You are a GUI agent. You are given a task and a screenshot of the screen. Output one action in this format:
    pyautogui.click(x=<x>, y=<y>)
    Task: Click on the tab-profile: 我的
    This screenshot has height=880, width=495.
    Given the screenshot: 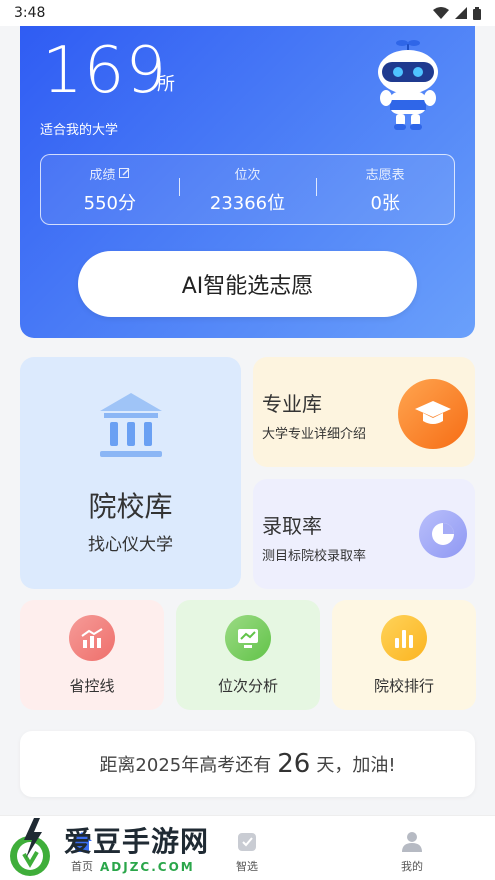 What is the action you would take?
    pyautogui.click(x=412, y=848)
    